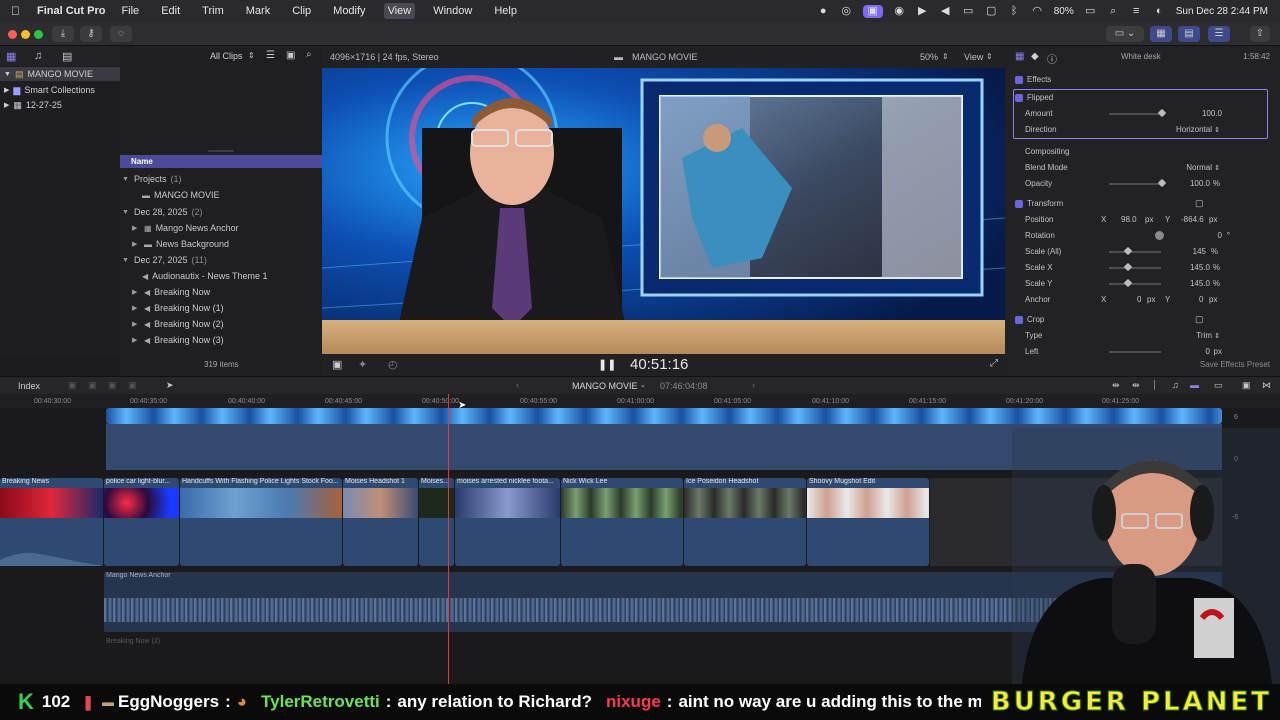 Image resolution: width=1280 pixels, height=720 pixels. Describe the element at coordinates (991, 11) in the screenshot. I see `display-icon: ▢` at that location.